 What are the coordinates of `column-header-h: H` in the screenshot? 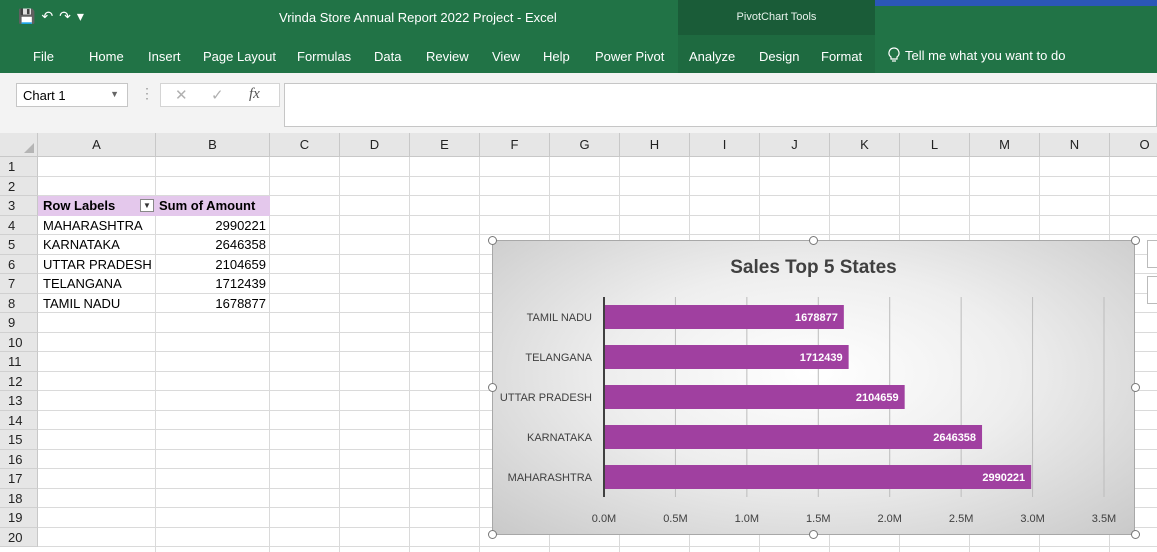 It's located at (655, 145).